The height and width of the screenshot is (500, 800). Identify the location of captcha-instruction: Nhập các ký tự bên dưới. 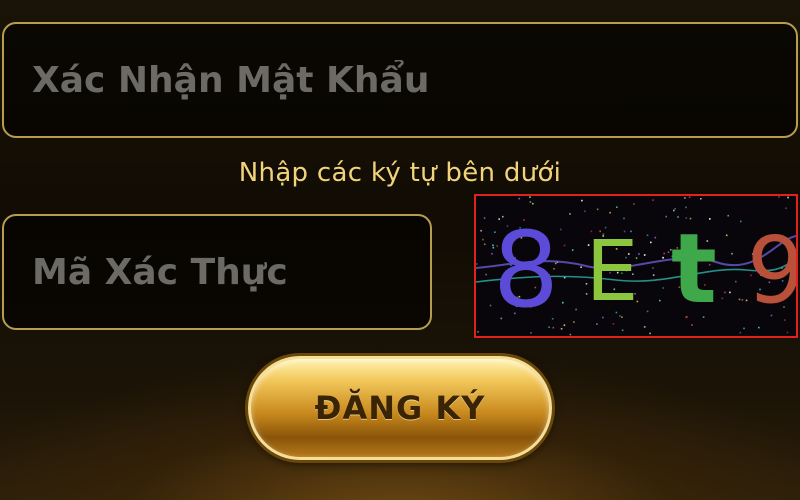
(400, 173).